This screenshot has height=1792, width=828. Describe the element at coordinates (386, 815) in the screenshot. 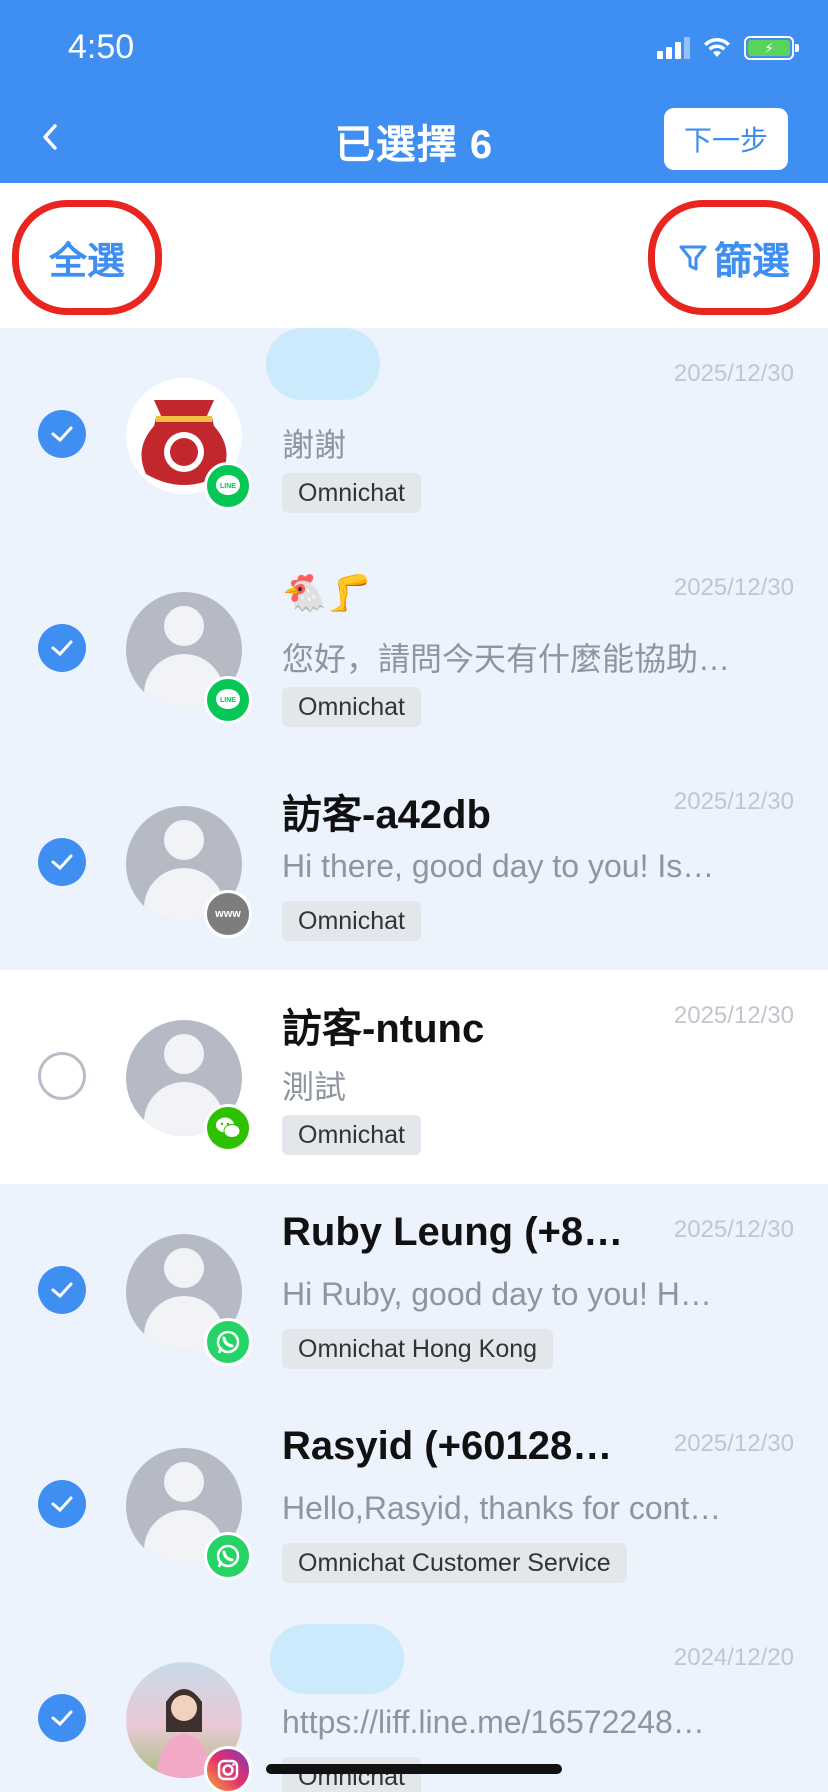

I see `conversation-name: 訪客-a42db` at that location.